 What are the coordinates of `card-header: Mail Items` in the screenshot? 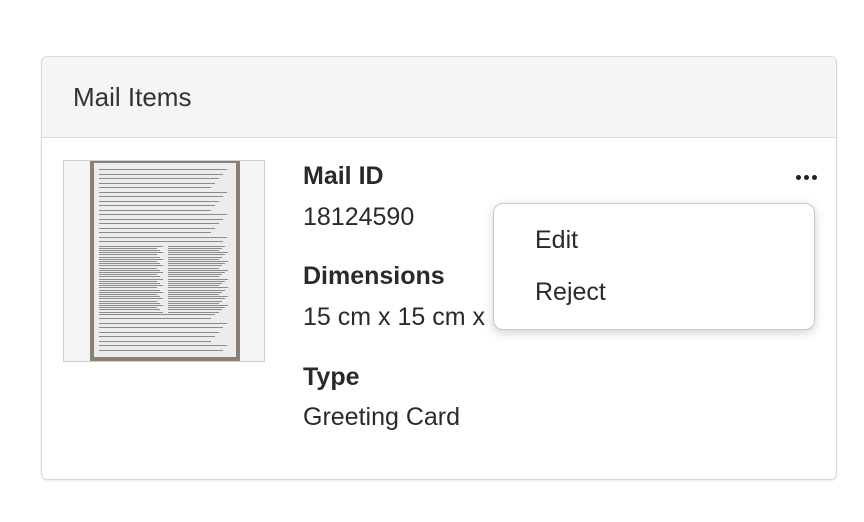 It's located at (439, 97).